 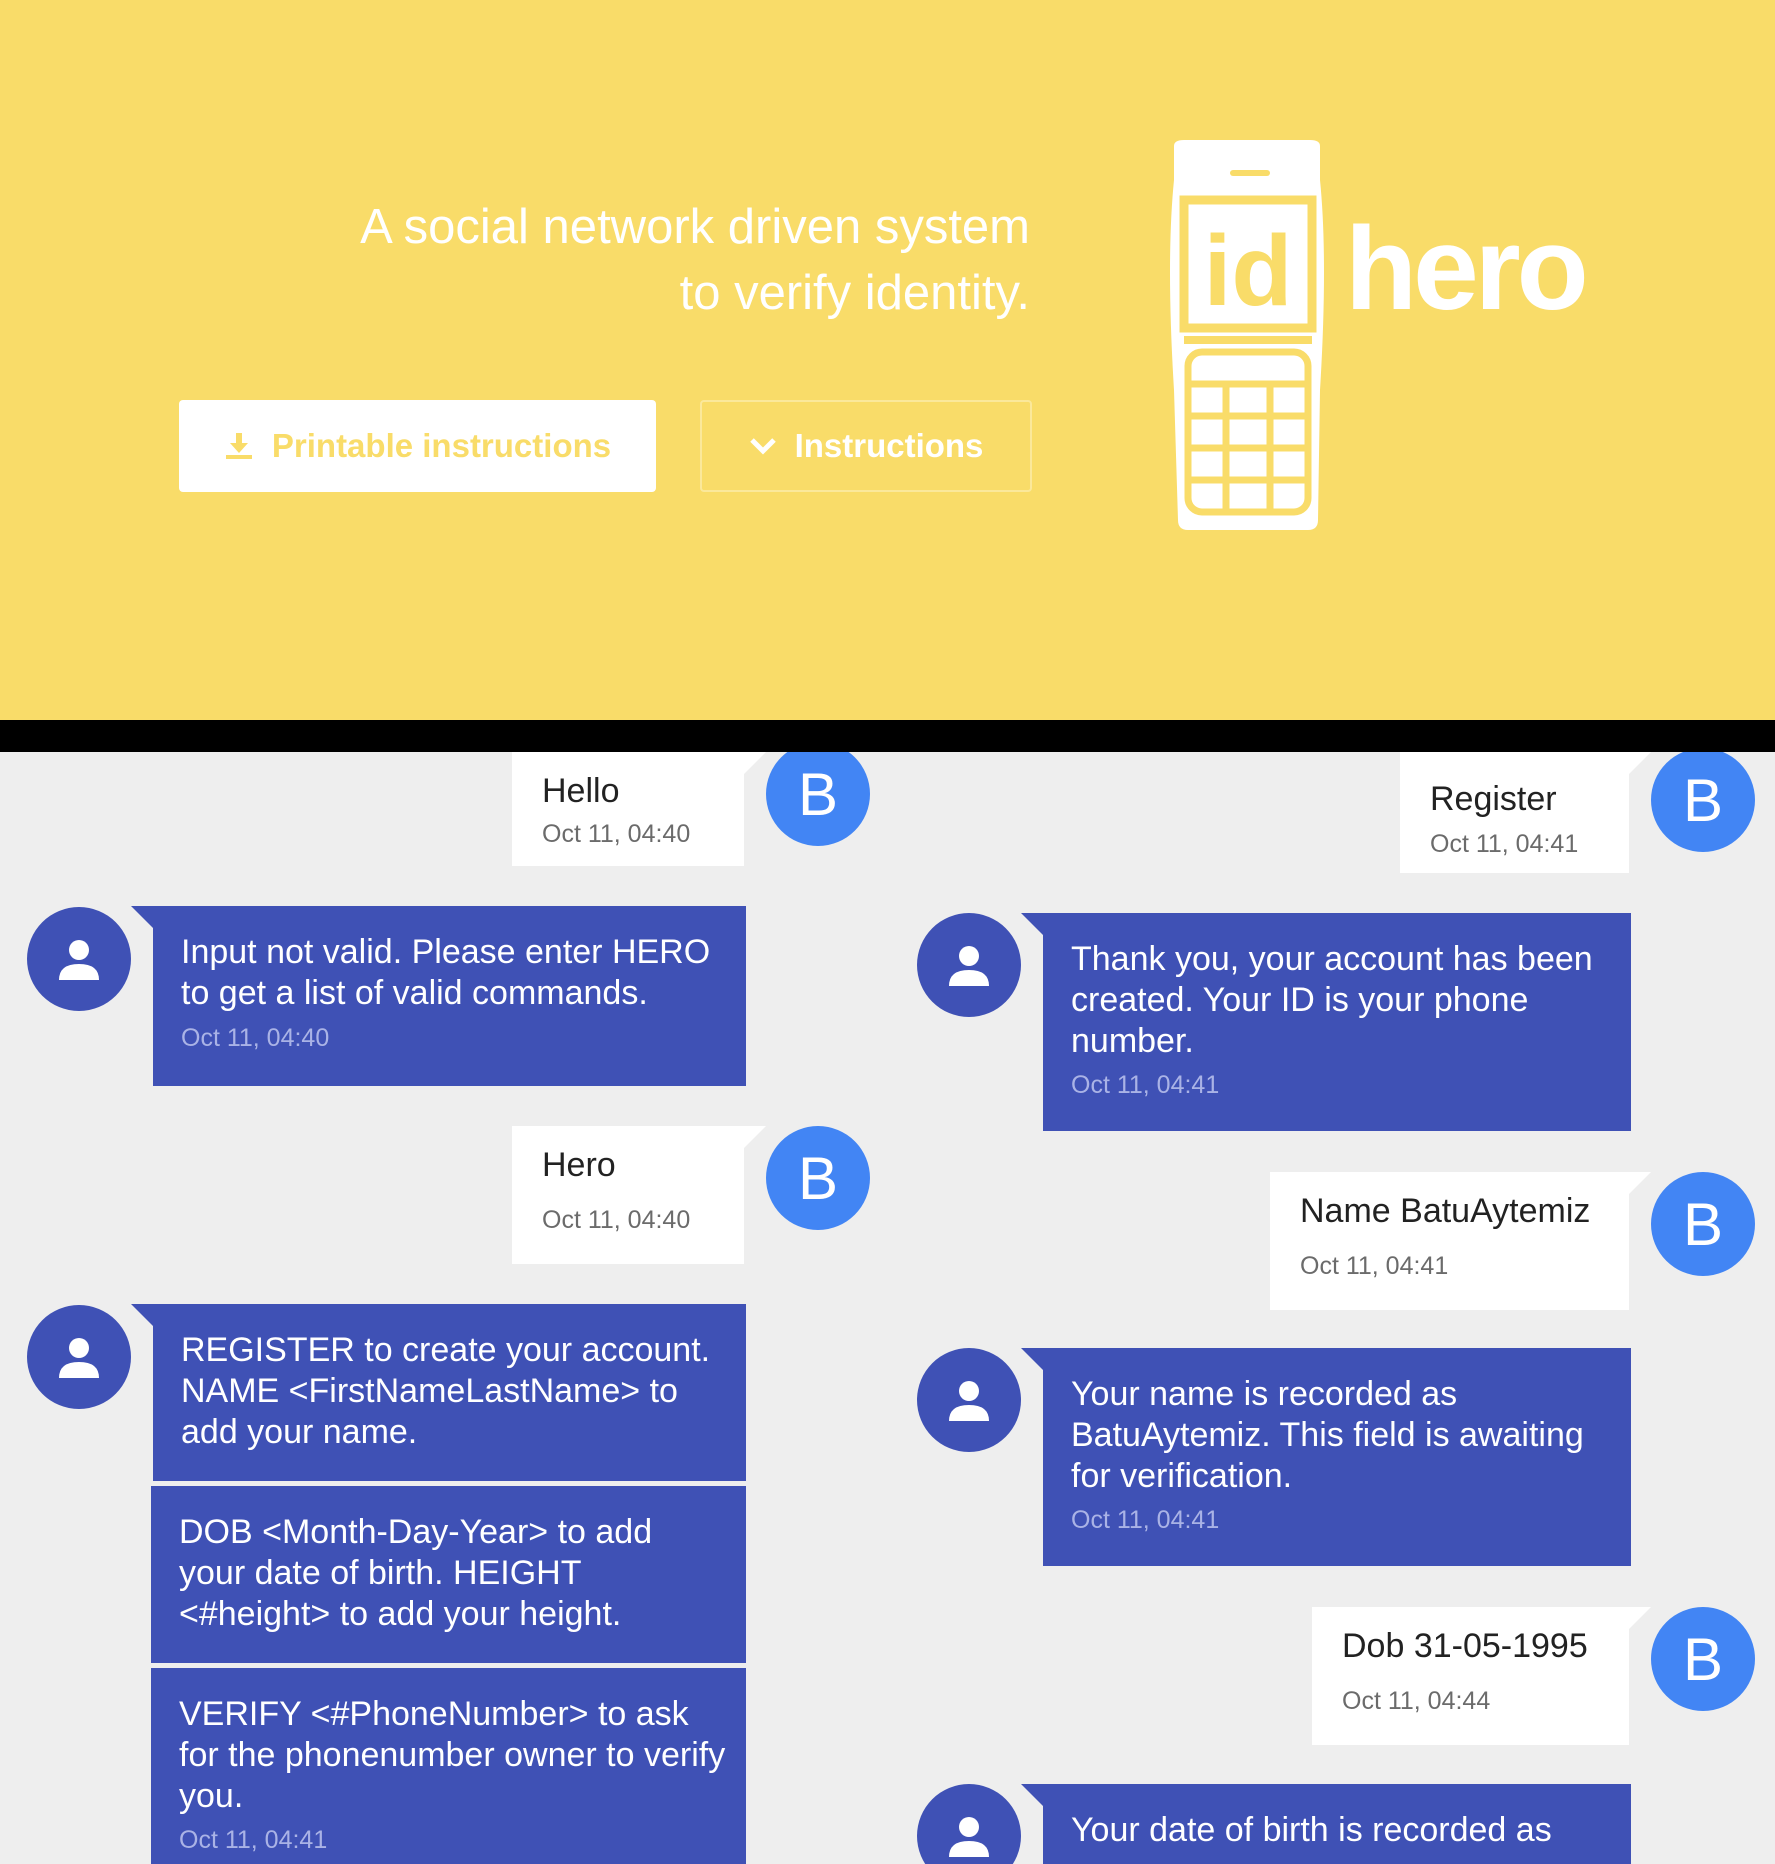 I want to click on message-text: Dob 31-05-1995, so click(x=1465, y=1646).